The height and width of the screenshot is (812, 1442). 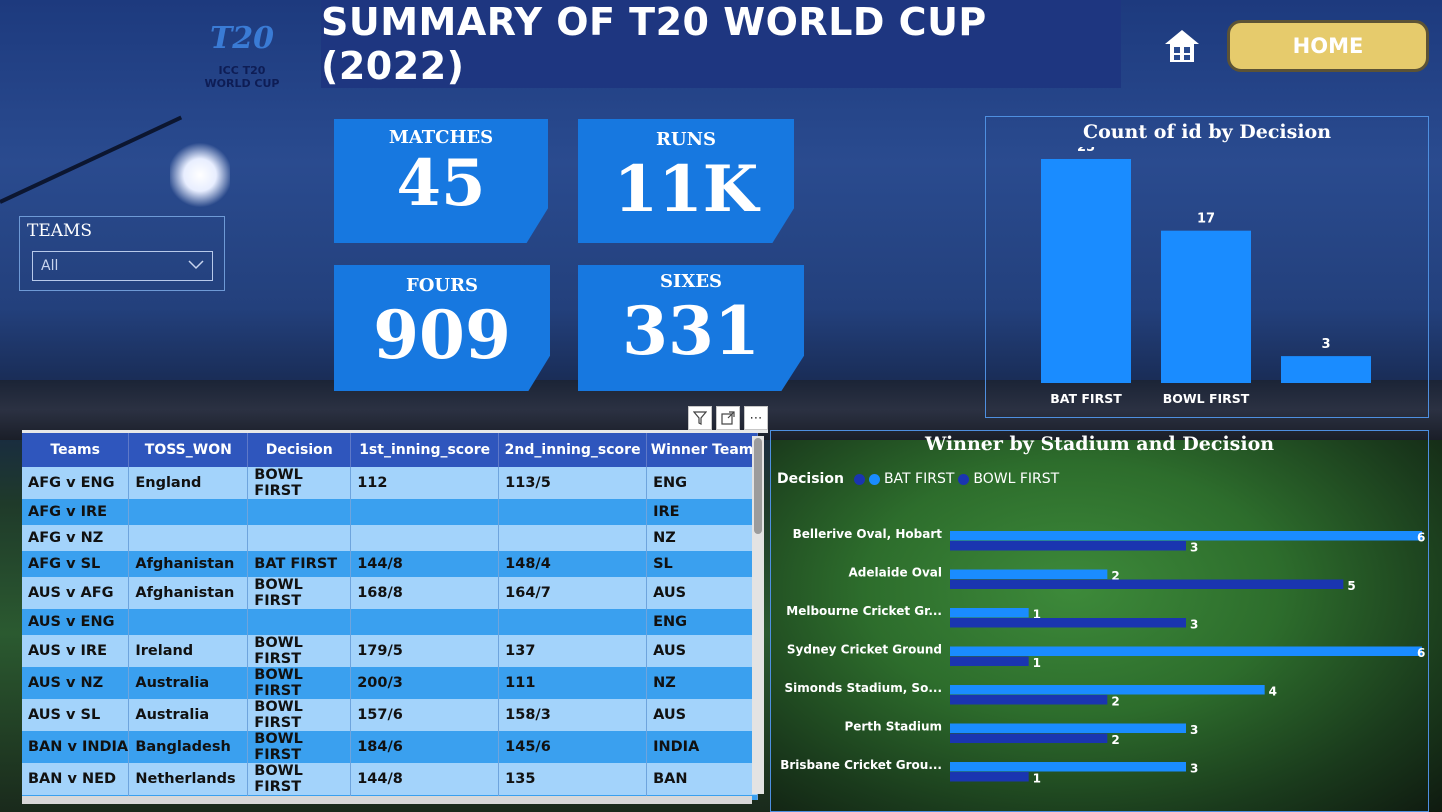 I want to click on table-row: AFG v SL Afghanistan BAT FIRST 144/8 148/4 SL, so click(x=390, y=563).